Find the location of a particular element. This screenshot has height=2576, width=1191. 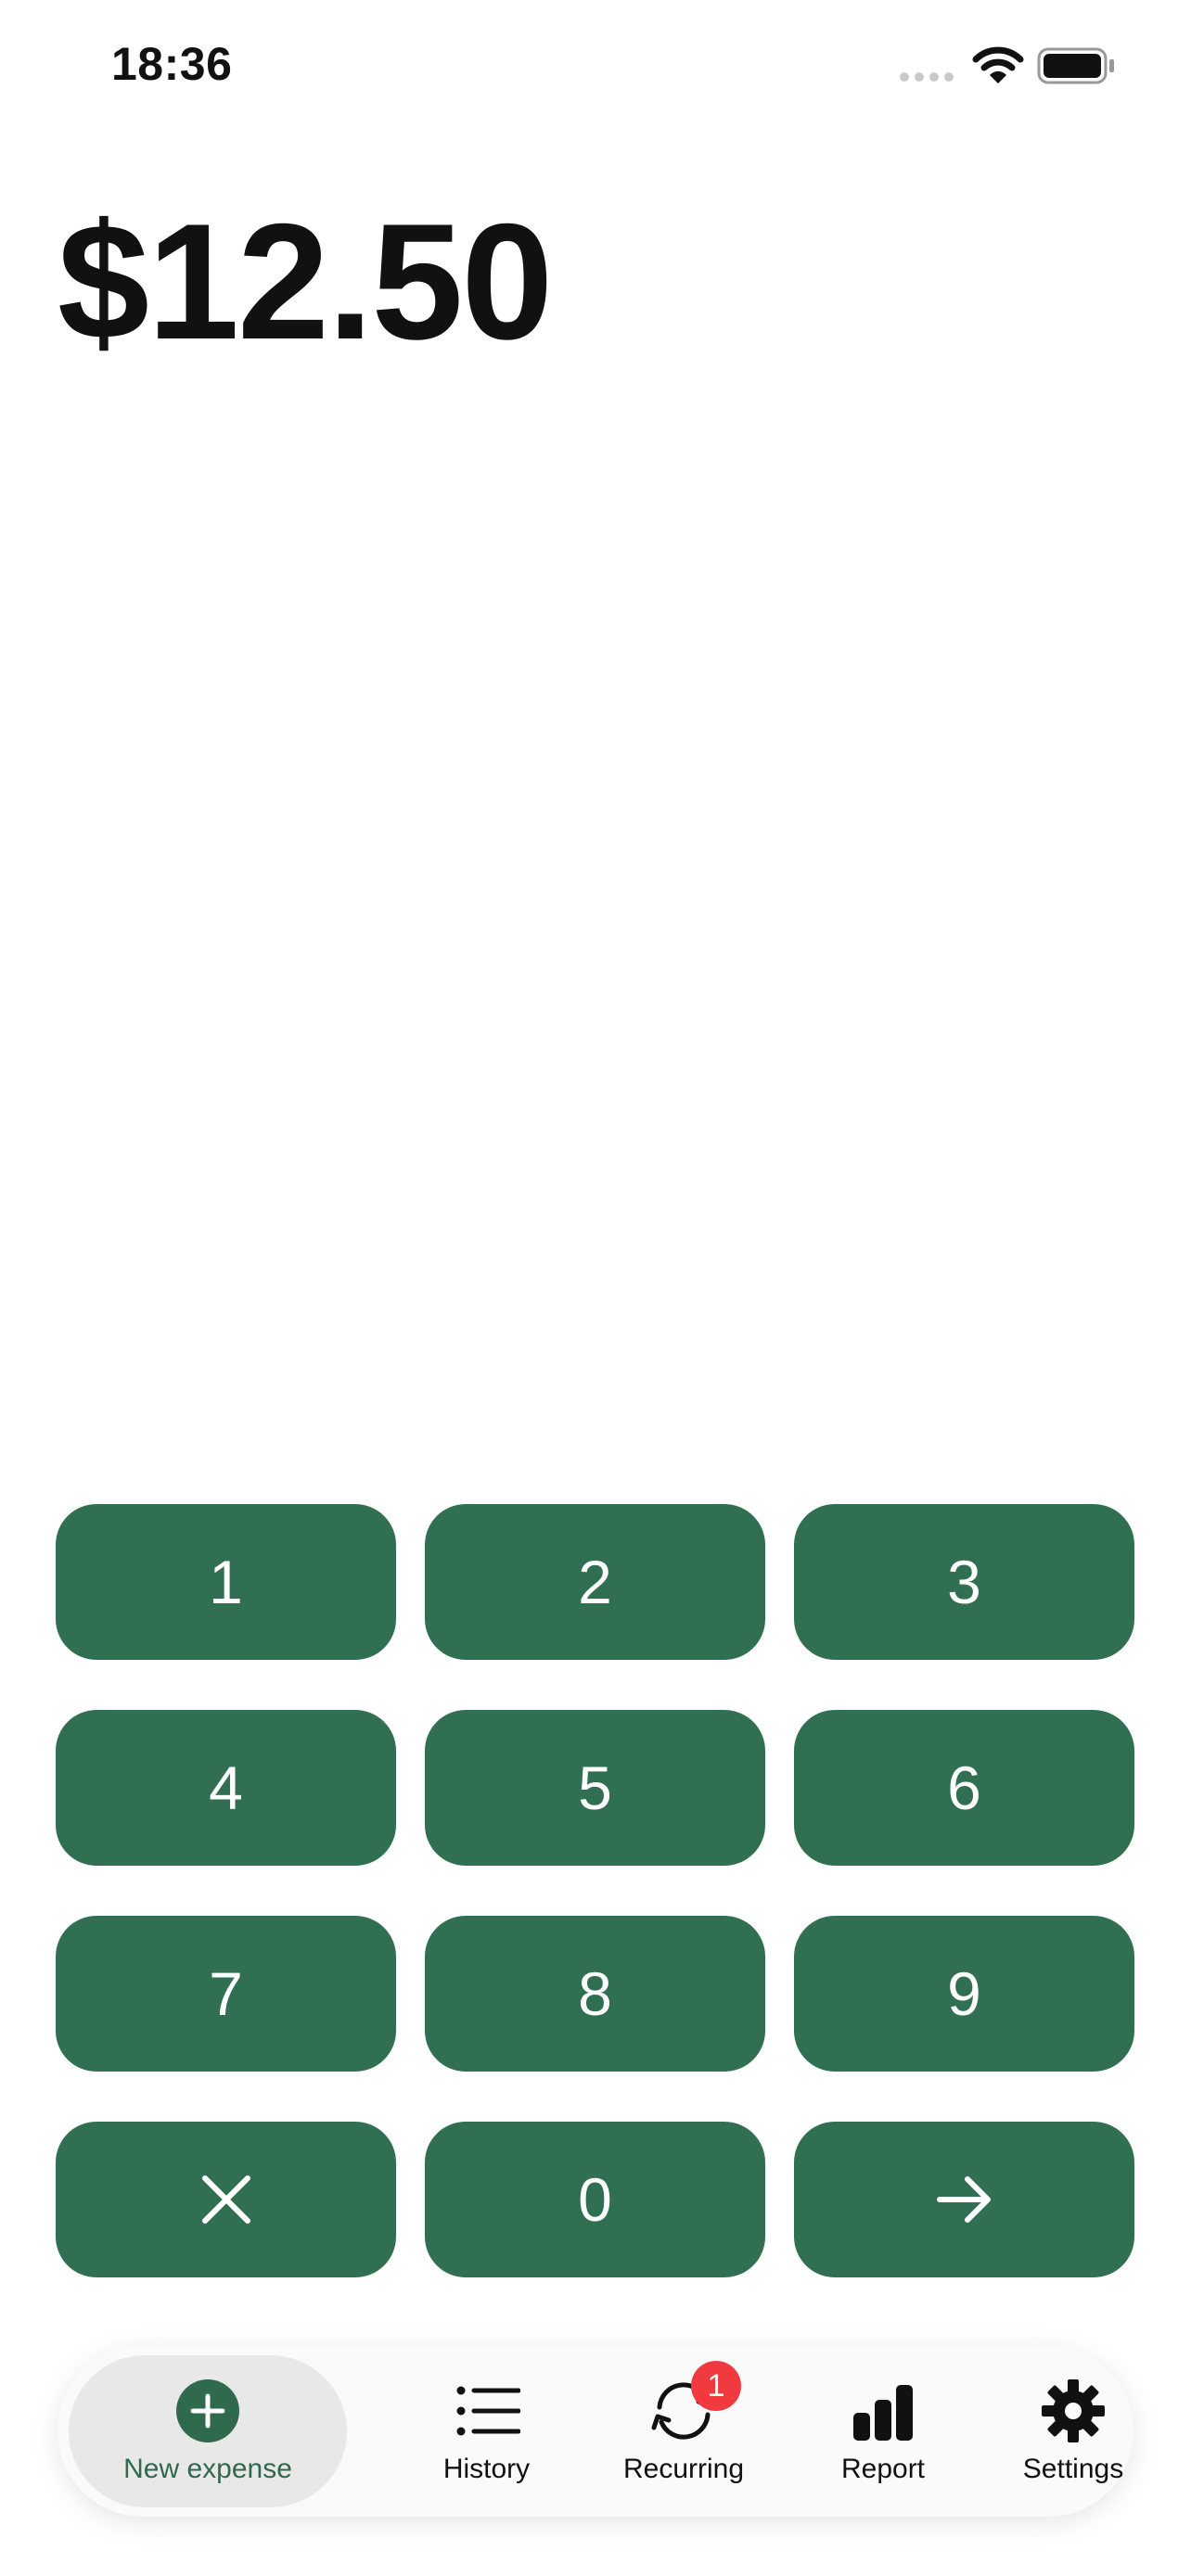

clear-button is located at coordinates (226, 2199).